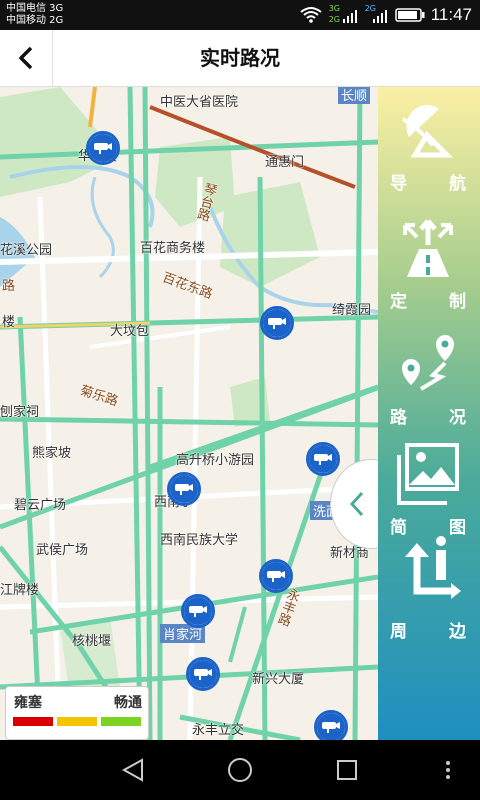 The width and height of the screenshot is (480, 800). I want to click on map-label: 路, so click(9, 286).